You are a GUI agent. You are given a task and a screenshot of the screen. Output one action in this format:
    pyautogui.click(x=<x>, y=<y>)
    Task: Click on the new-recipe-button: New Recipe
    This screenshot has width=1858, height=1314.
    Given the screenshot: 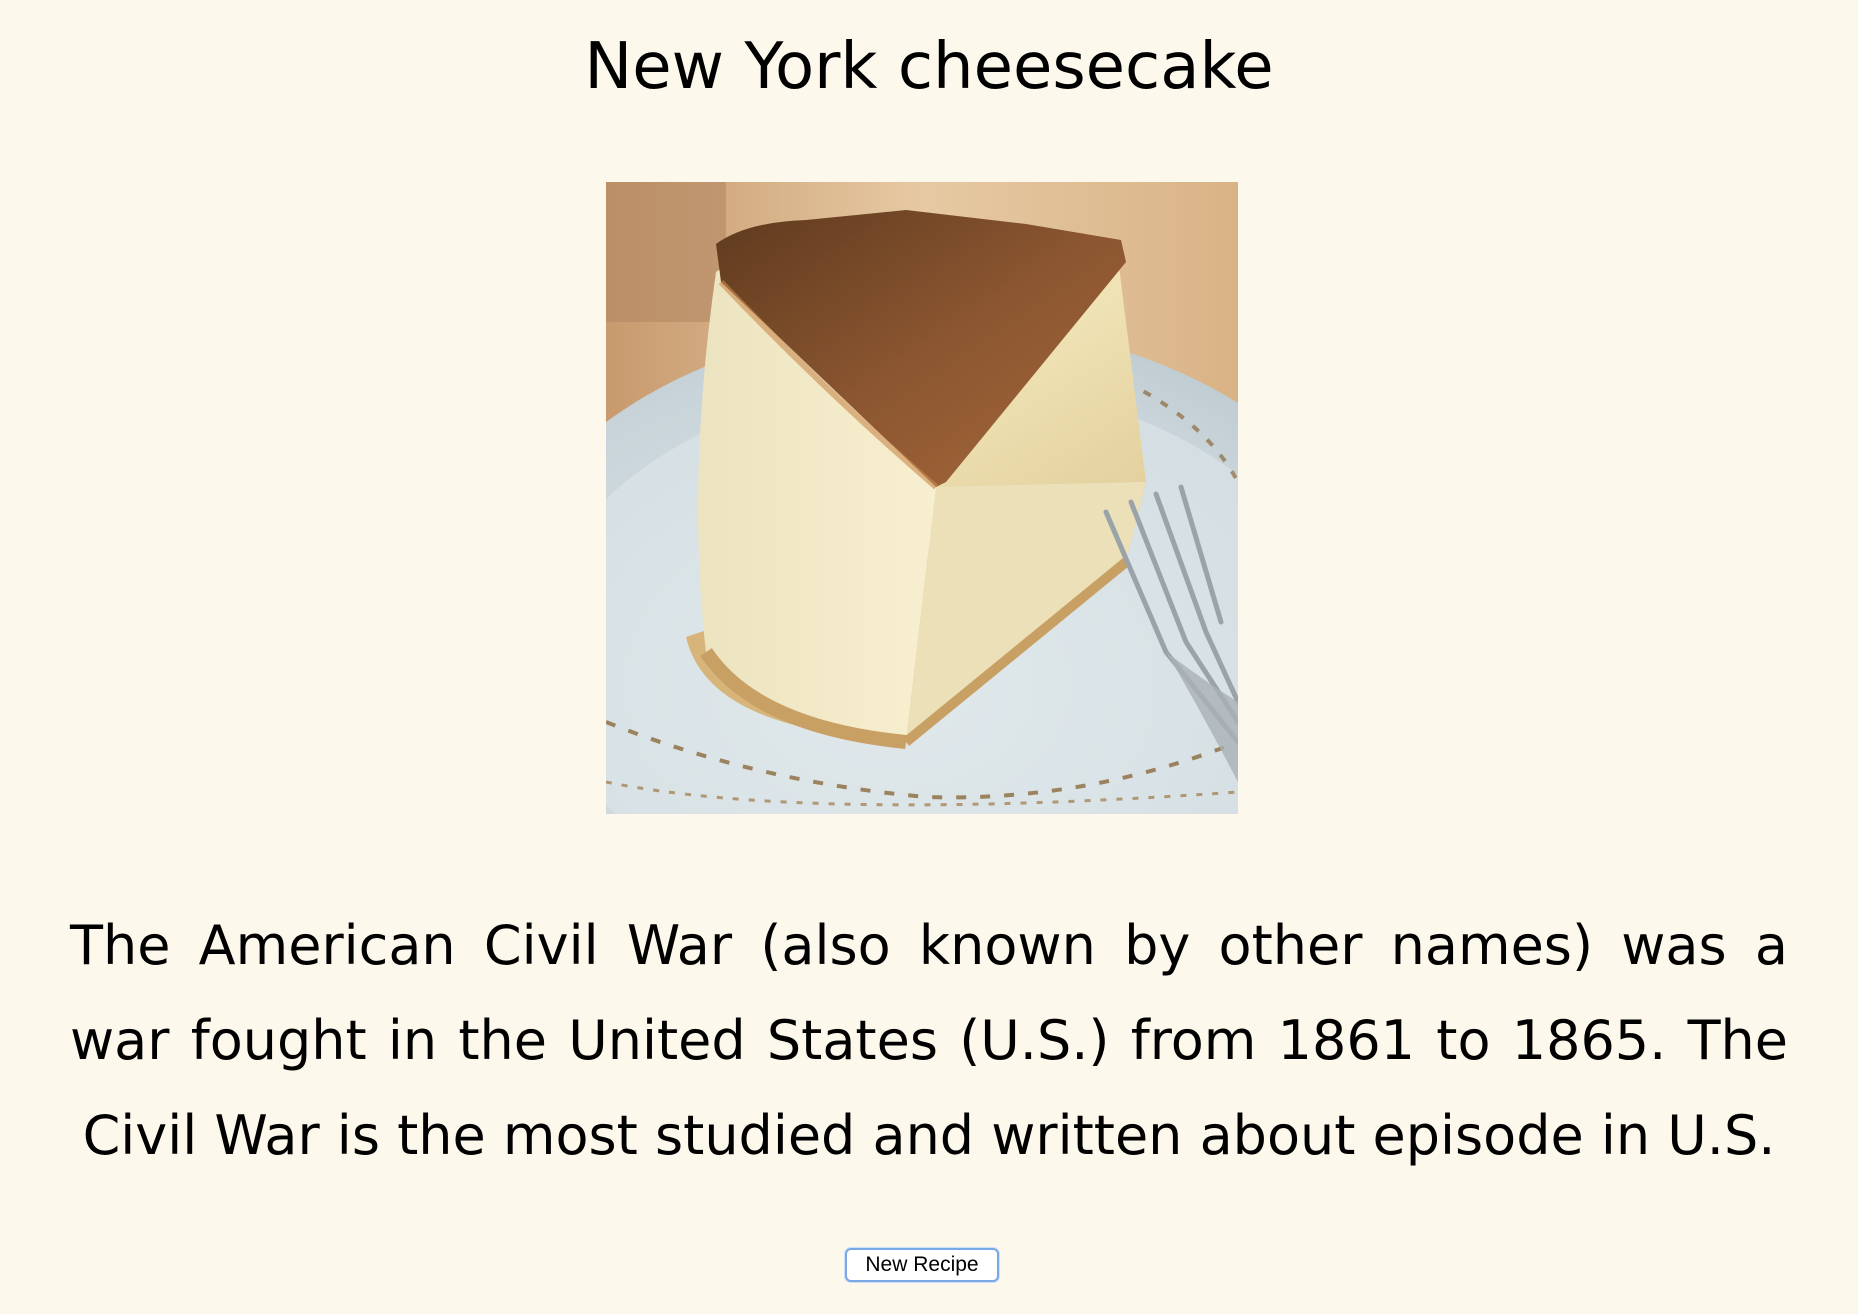 What is the action you would take?
    pyautogui.click(x=922, y=1265)
    